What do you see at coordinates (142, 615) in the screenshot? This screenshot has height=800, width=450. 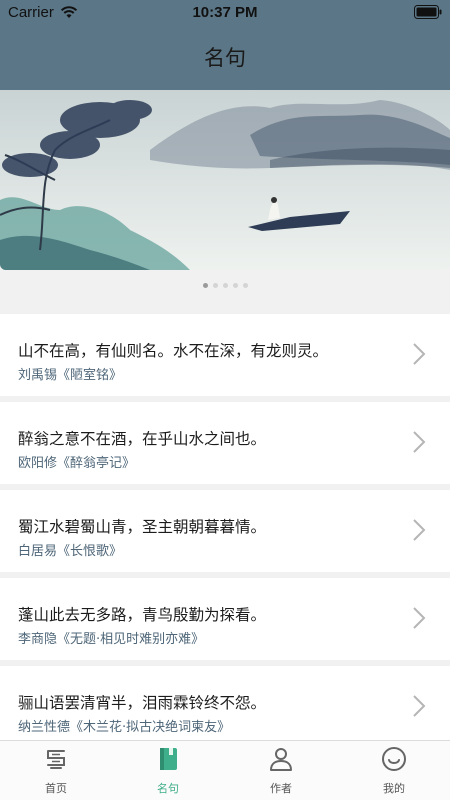 I see `quote-text: 蓬山此去无多路，青鸟殷勤为探看。` at bounding box center [142, 615].